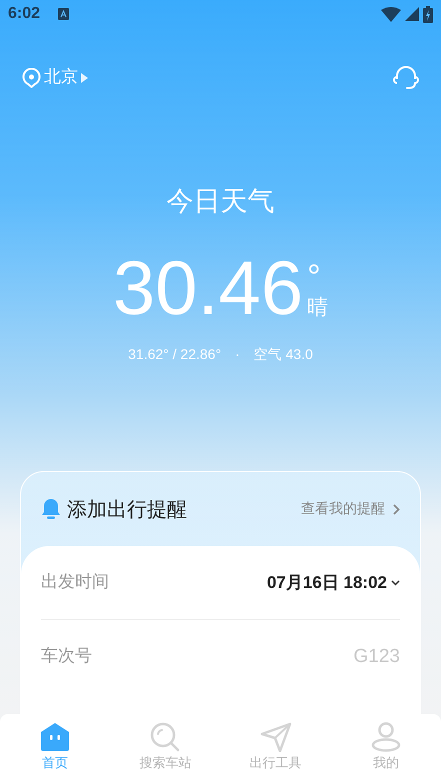 The width and height of the screenshot is (441, 784). Describe the element at coordinates (84, 78) in the screenshot. I see `triangle-icon` at that location.